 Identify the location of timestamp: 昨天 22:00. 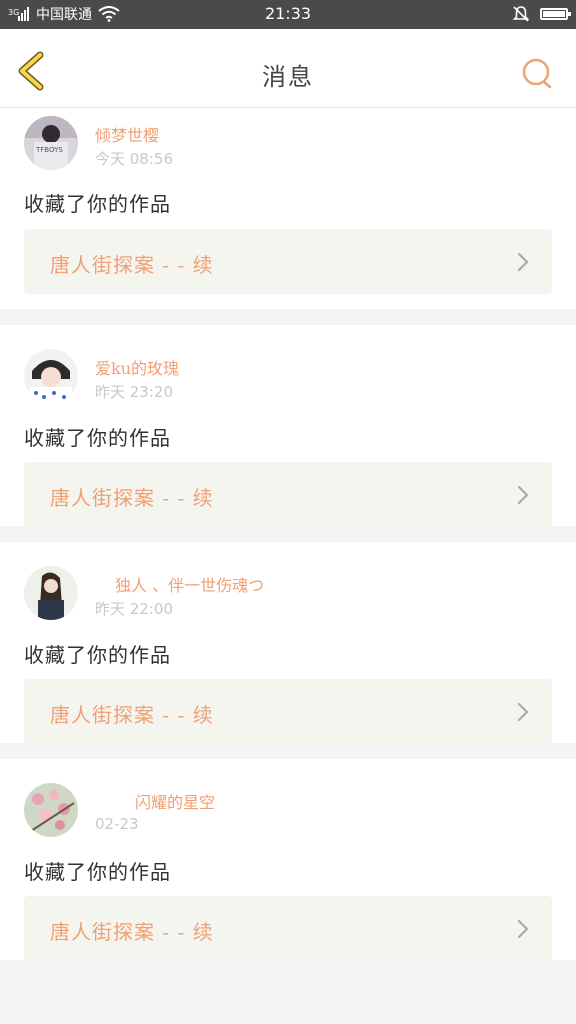
(134, 609).